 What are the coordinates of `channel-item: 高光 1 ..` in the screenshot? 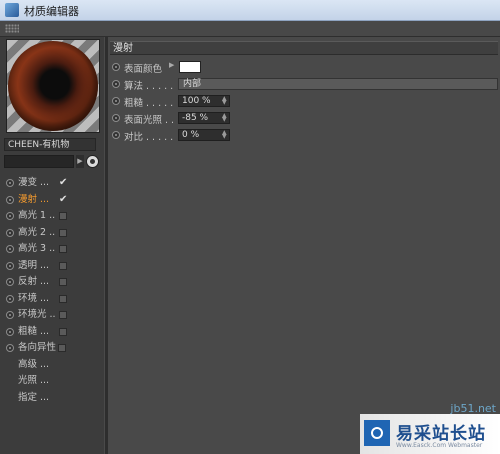 It's located at (54, 216).